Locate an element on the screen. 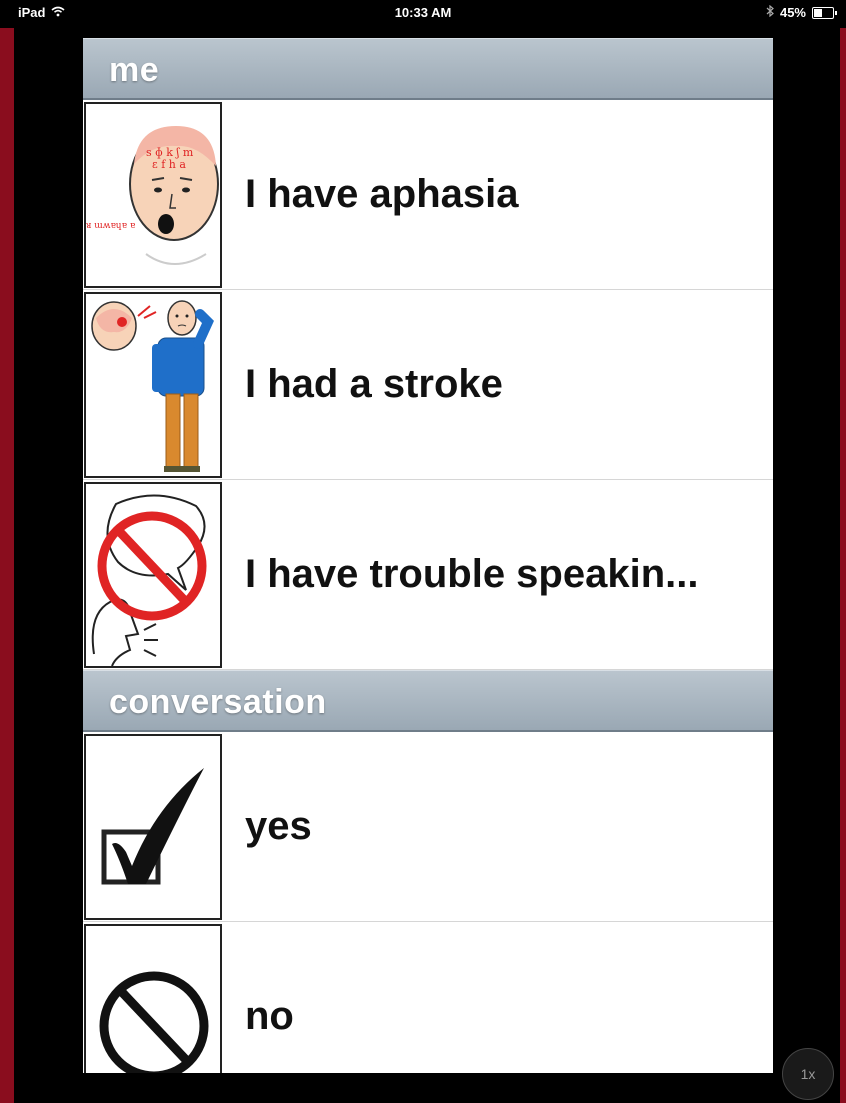 The image size is (846, 1103). section-header-conversation: conversation is located at coordinates (428, 701).